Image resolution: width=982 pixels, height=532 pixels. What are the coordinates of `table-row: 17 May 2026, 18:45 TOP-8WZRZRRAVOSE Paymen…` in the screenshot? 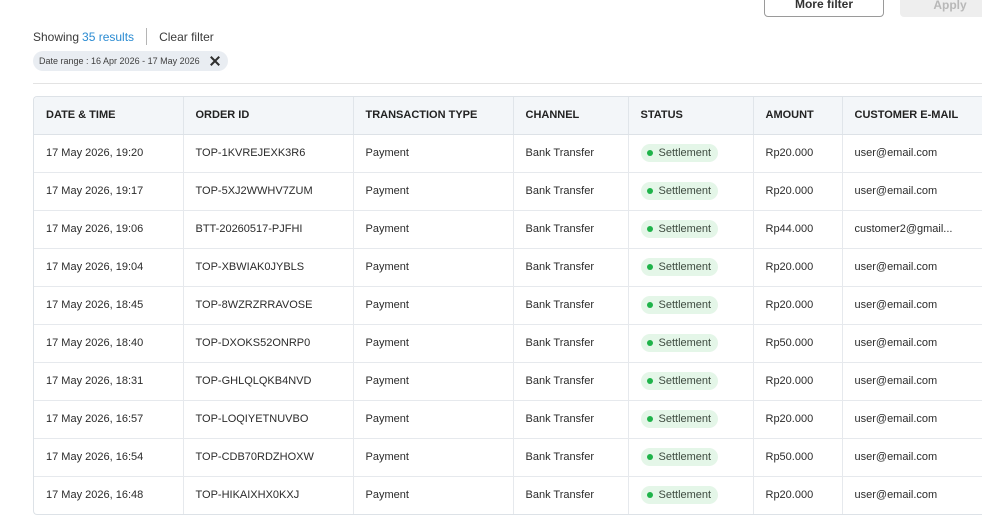 It's located at (508, 305).